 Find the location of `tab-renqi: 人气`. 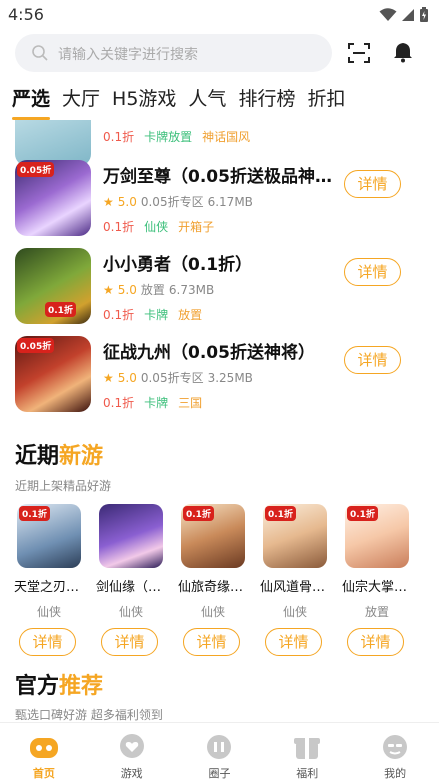

tab-renqi: 人气 is located at coordinates (207, 99).